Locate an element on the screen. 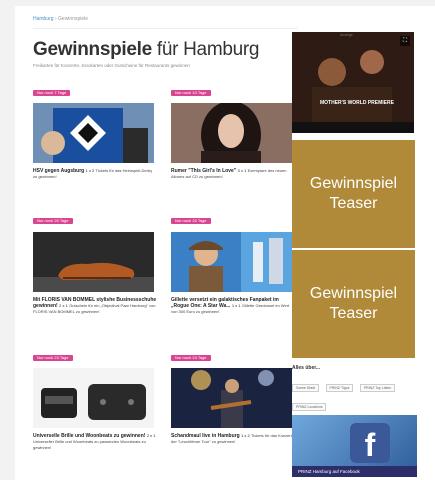 This screenshot has height=480, width=435. breadcrumb: Hamburg › Gewinnspiele is located at coordinates (60, 19).